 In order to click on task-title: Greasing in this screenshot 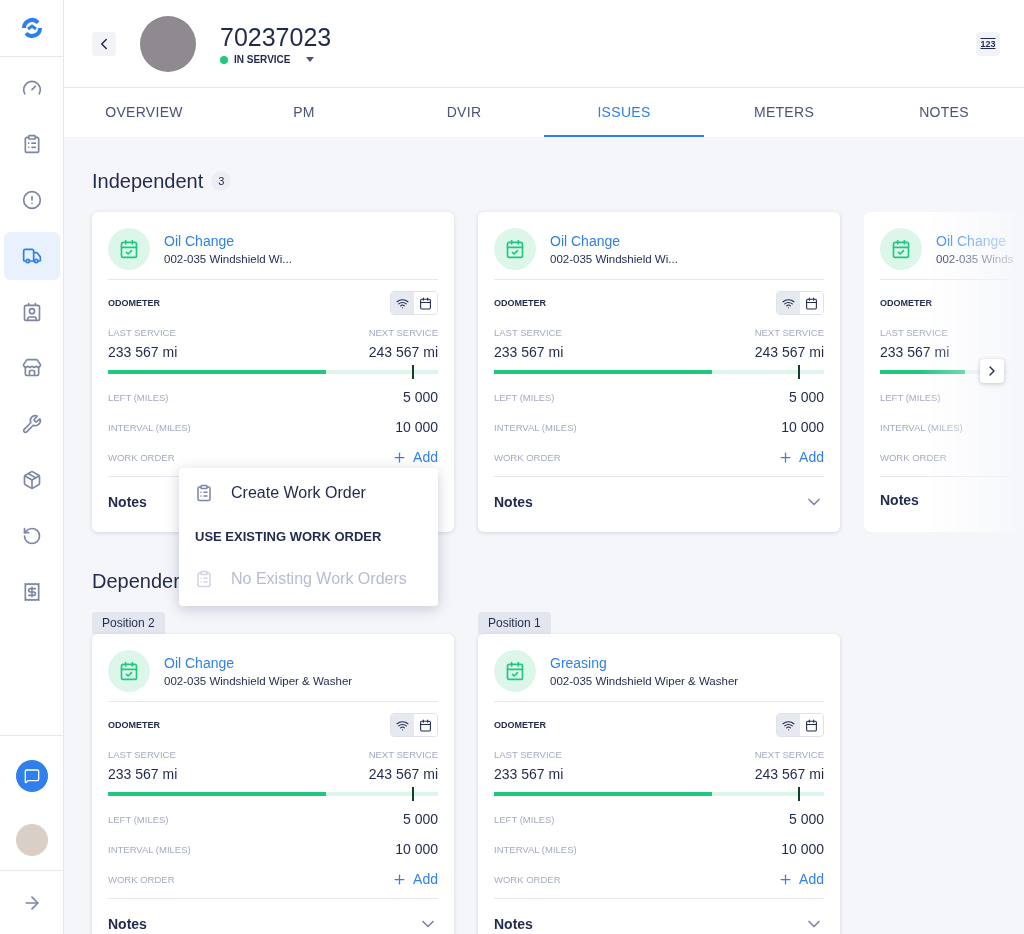, I will do `click(579, 663)`.